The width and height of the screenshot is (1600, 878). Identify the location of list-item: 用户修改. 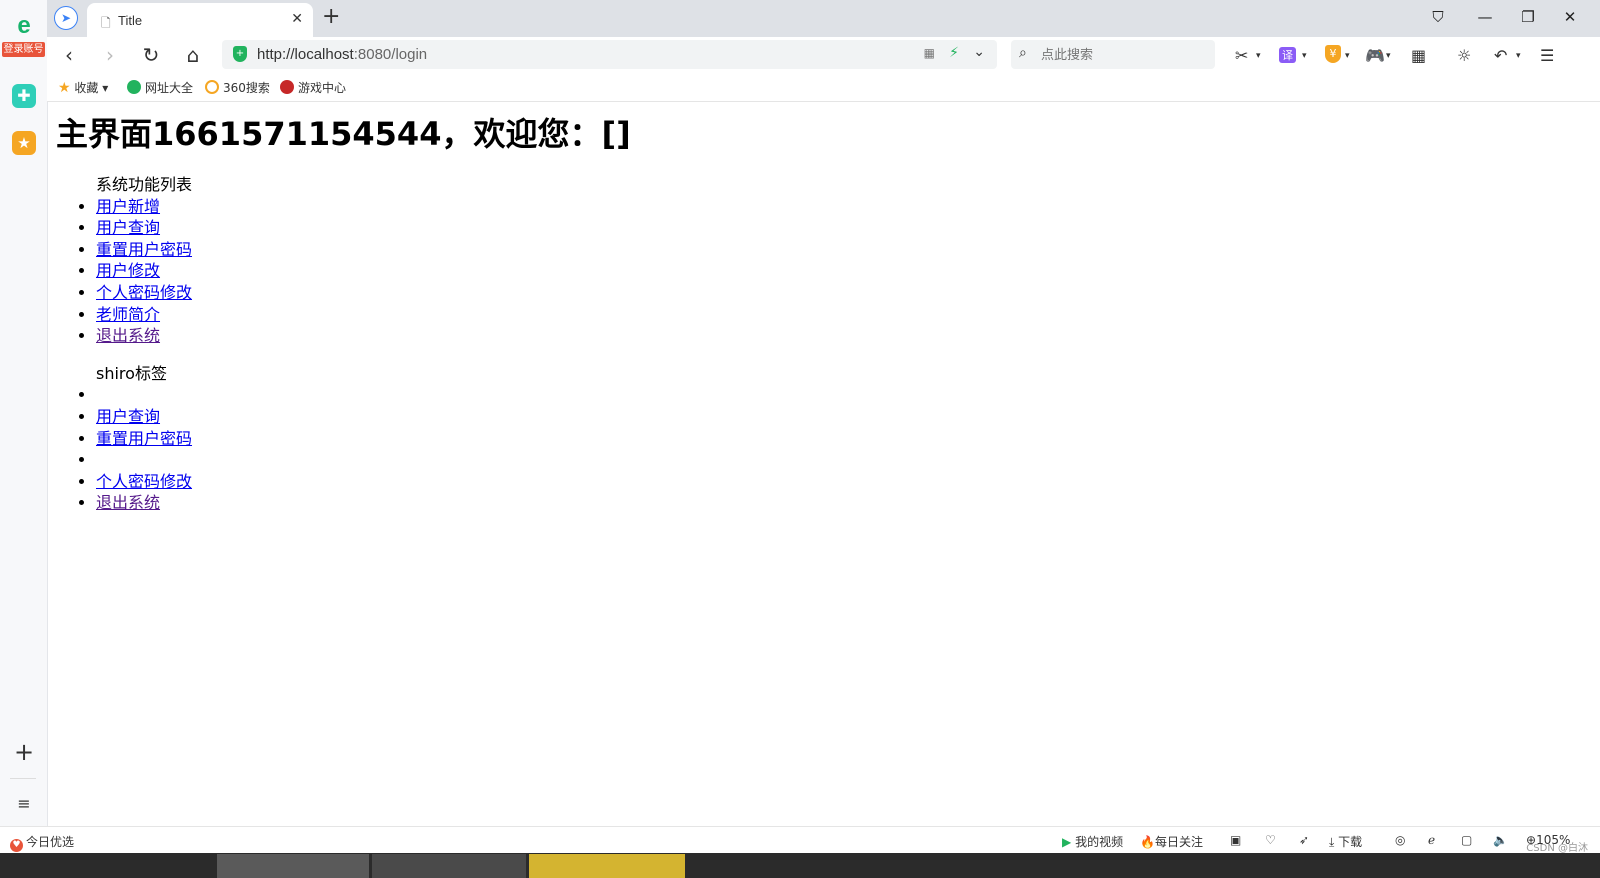
(826, 271).